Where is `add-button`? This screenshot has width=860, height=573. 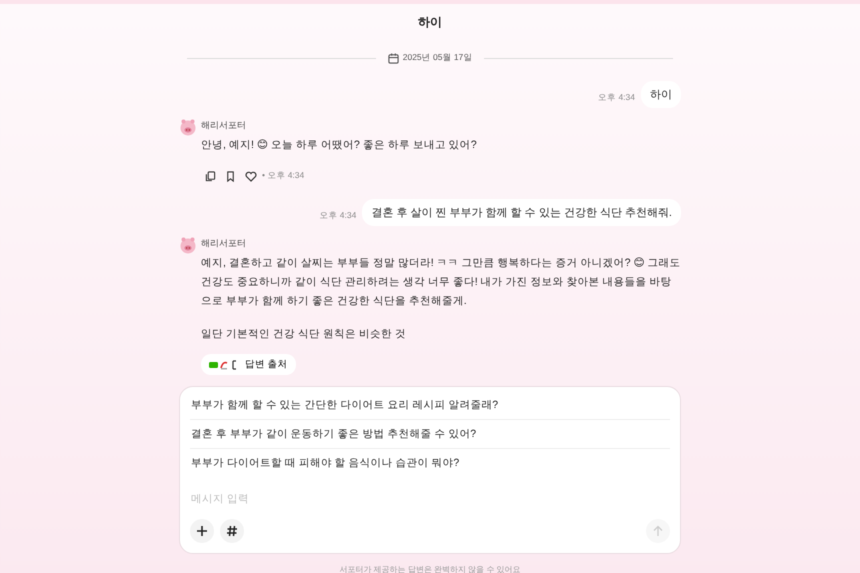
add-button is located at coordinates (202, 531).